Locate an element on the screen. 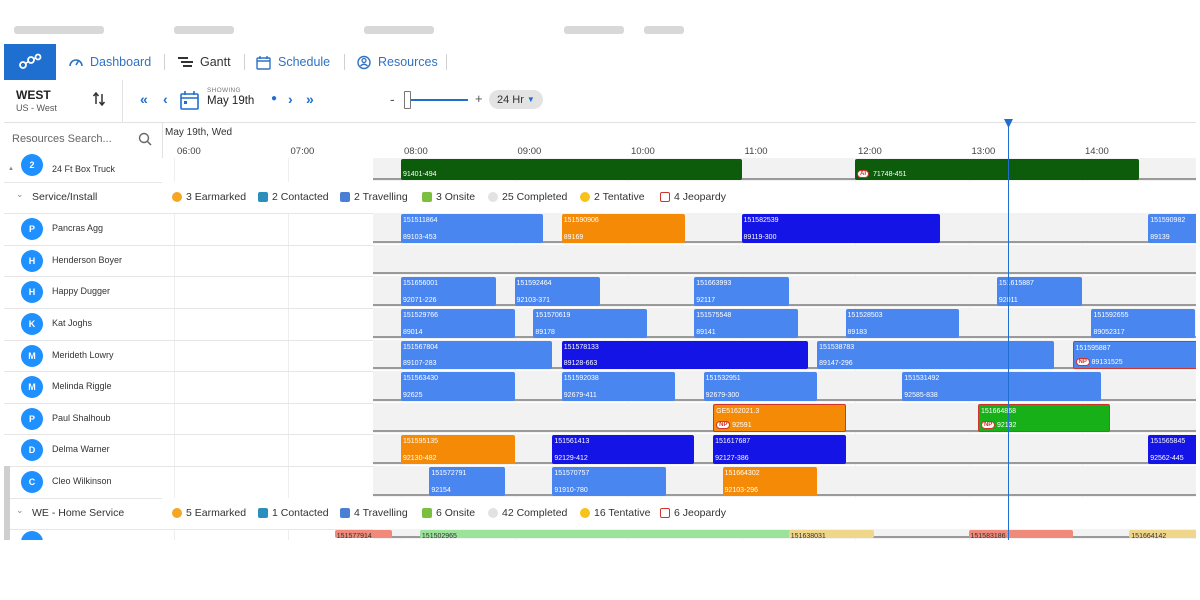  job-bar: 151590906 89169 is located at coordinates (623, 228).